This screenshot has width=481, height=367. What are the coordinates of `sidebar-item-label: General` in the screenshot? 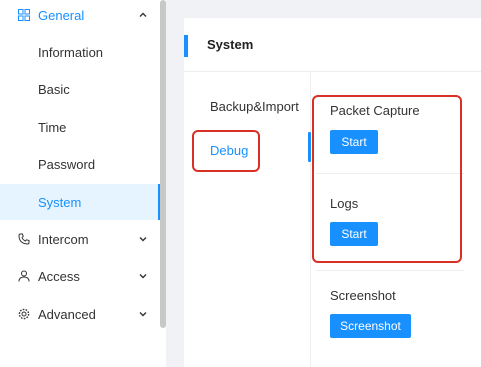 It's located at (61, 15).